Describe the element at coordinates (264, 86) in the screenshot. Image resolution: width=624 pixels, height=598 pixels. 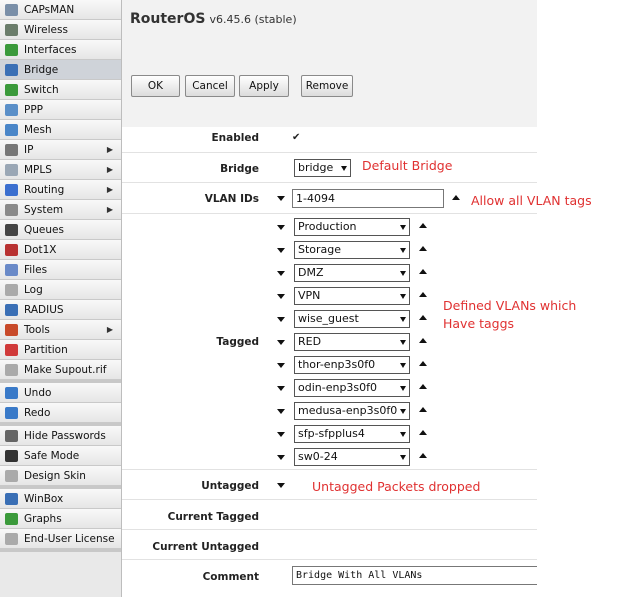
I see `apply-button: Apply` at that location.